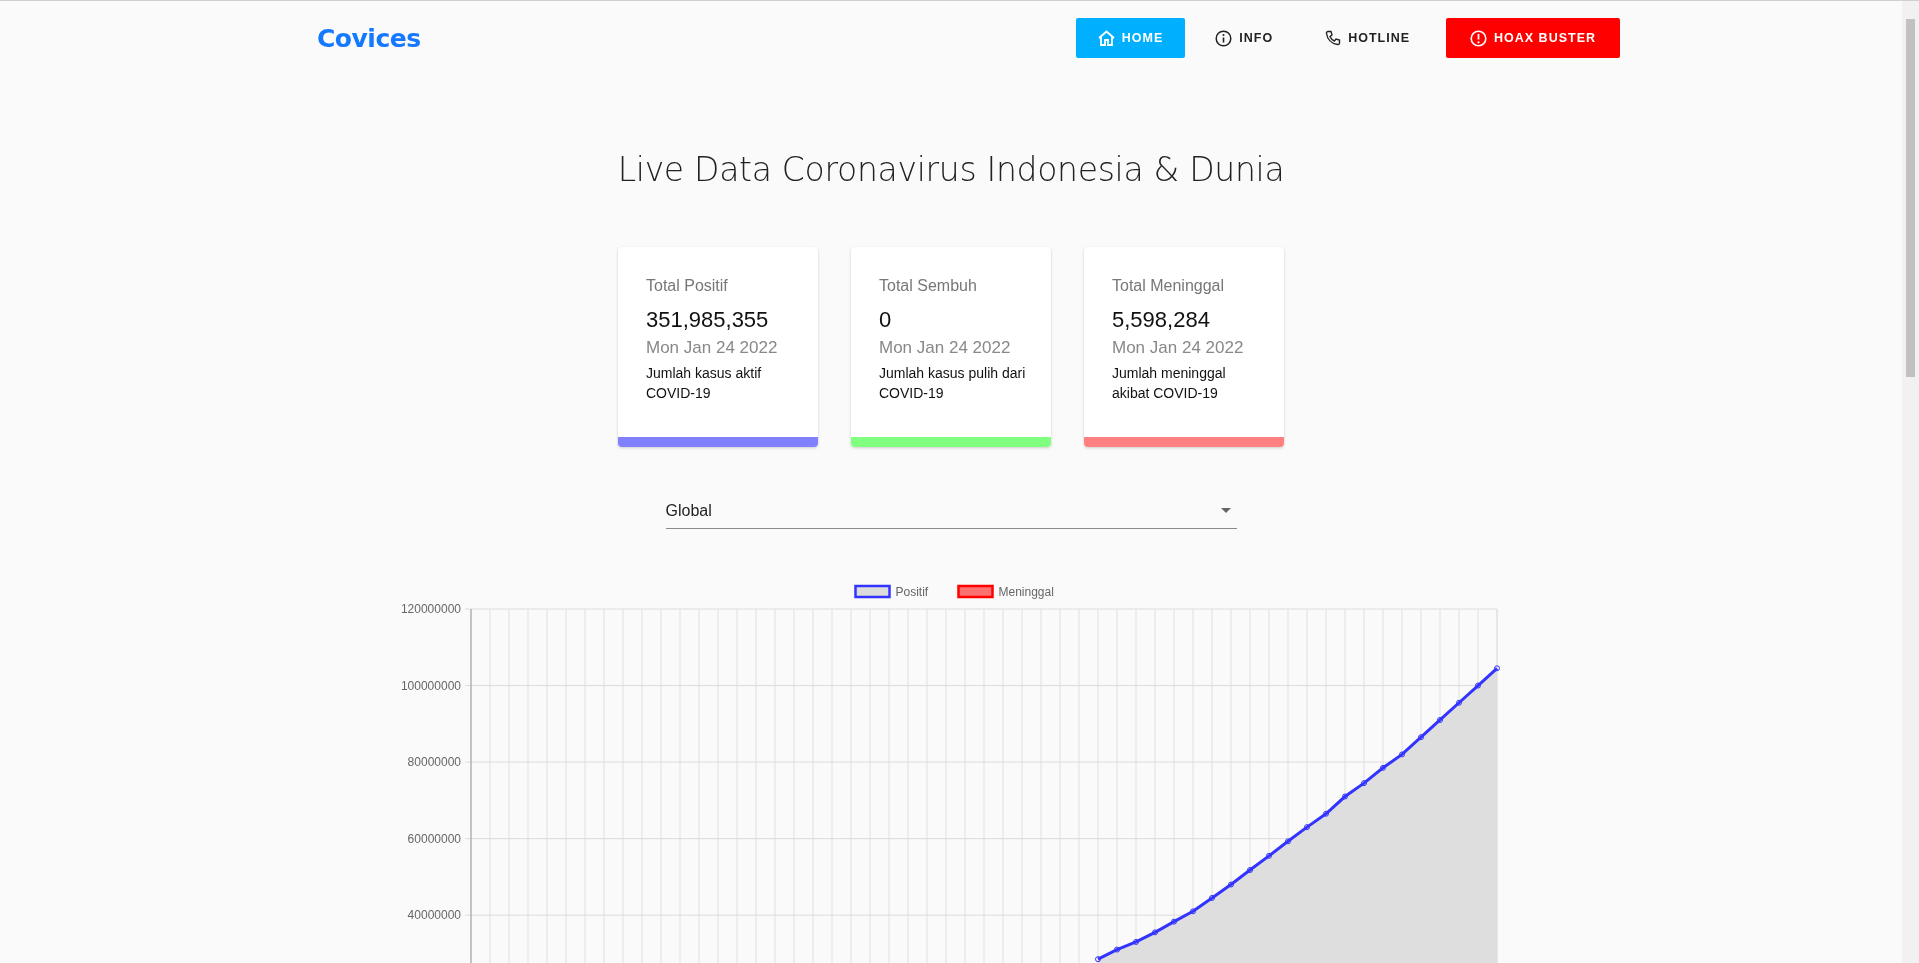 The width and height of the screenshot is (1919, 963). Describe the element at coordinates (1244, 38) in the screenshot. I see `nav-link: INFO` at that location.